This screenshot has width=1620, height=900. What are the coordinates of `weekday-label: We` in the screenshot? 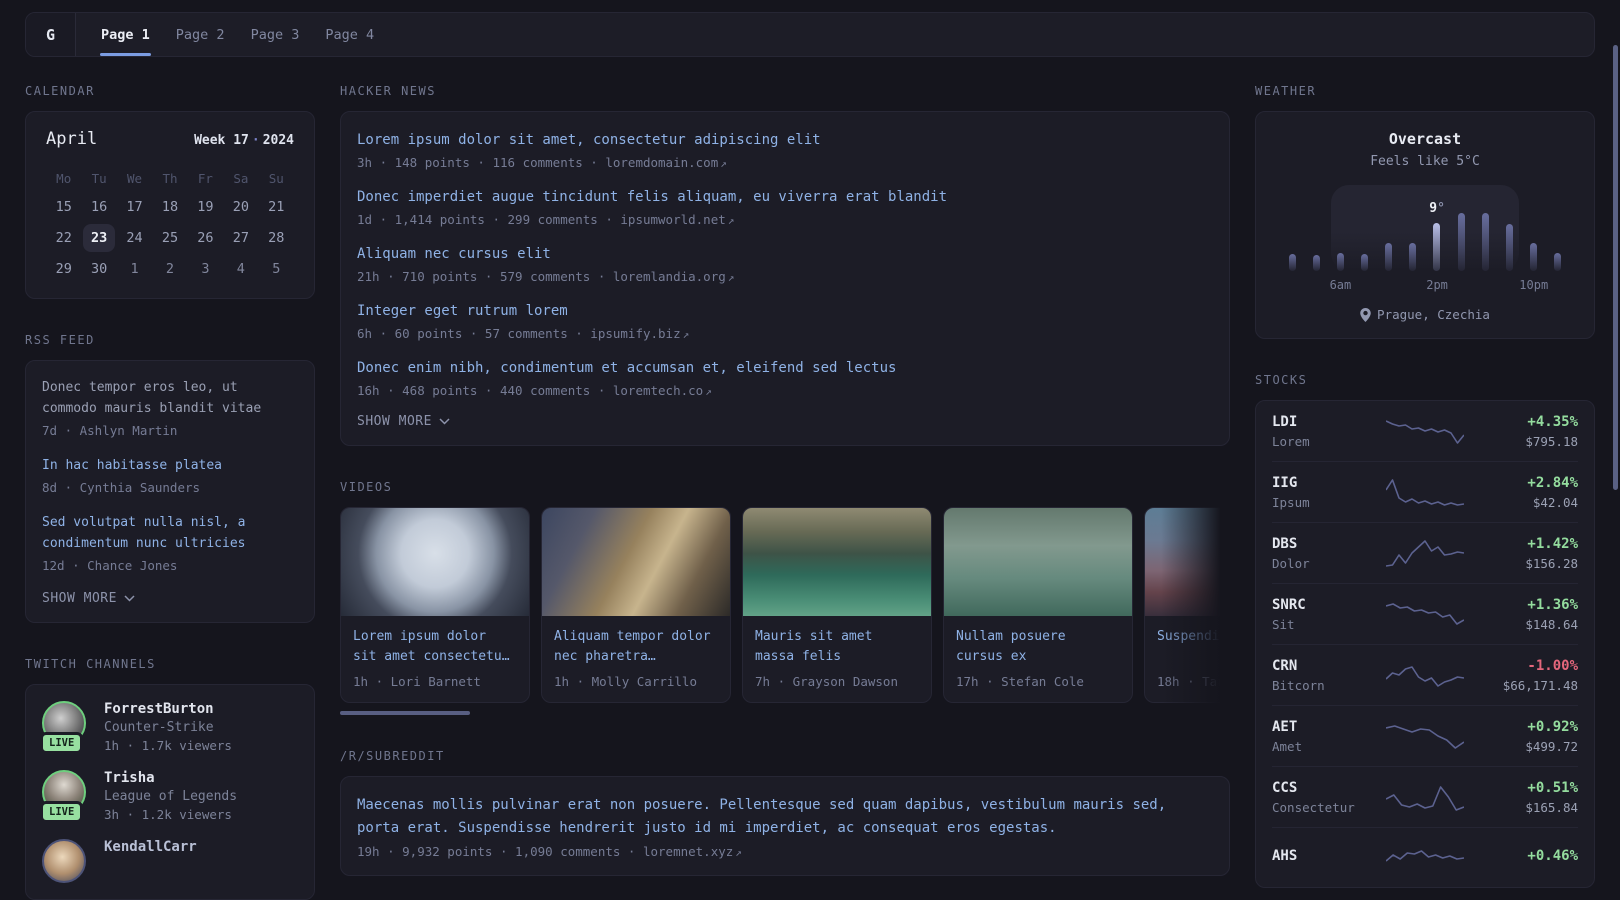 It's located at (135, 178).